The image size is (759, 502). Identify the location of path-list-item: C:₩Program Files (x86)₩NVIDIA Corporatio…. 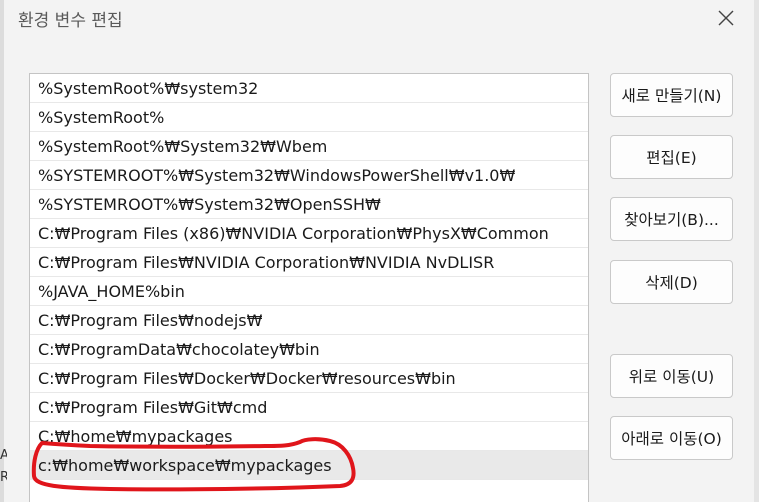
(309, 233).